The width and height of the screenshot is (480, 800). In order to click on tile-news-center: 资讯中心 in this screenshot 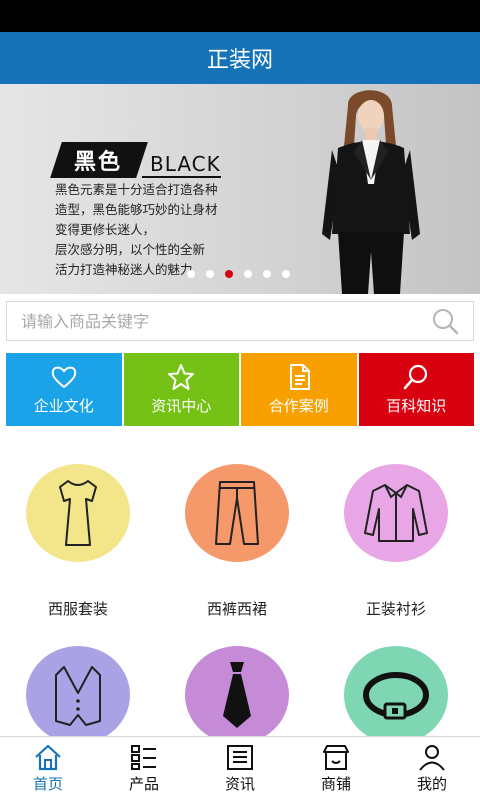, I will do `click(181, 389)`.